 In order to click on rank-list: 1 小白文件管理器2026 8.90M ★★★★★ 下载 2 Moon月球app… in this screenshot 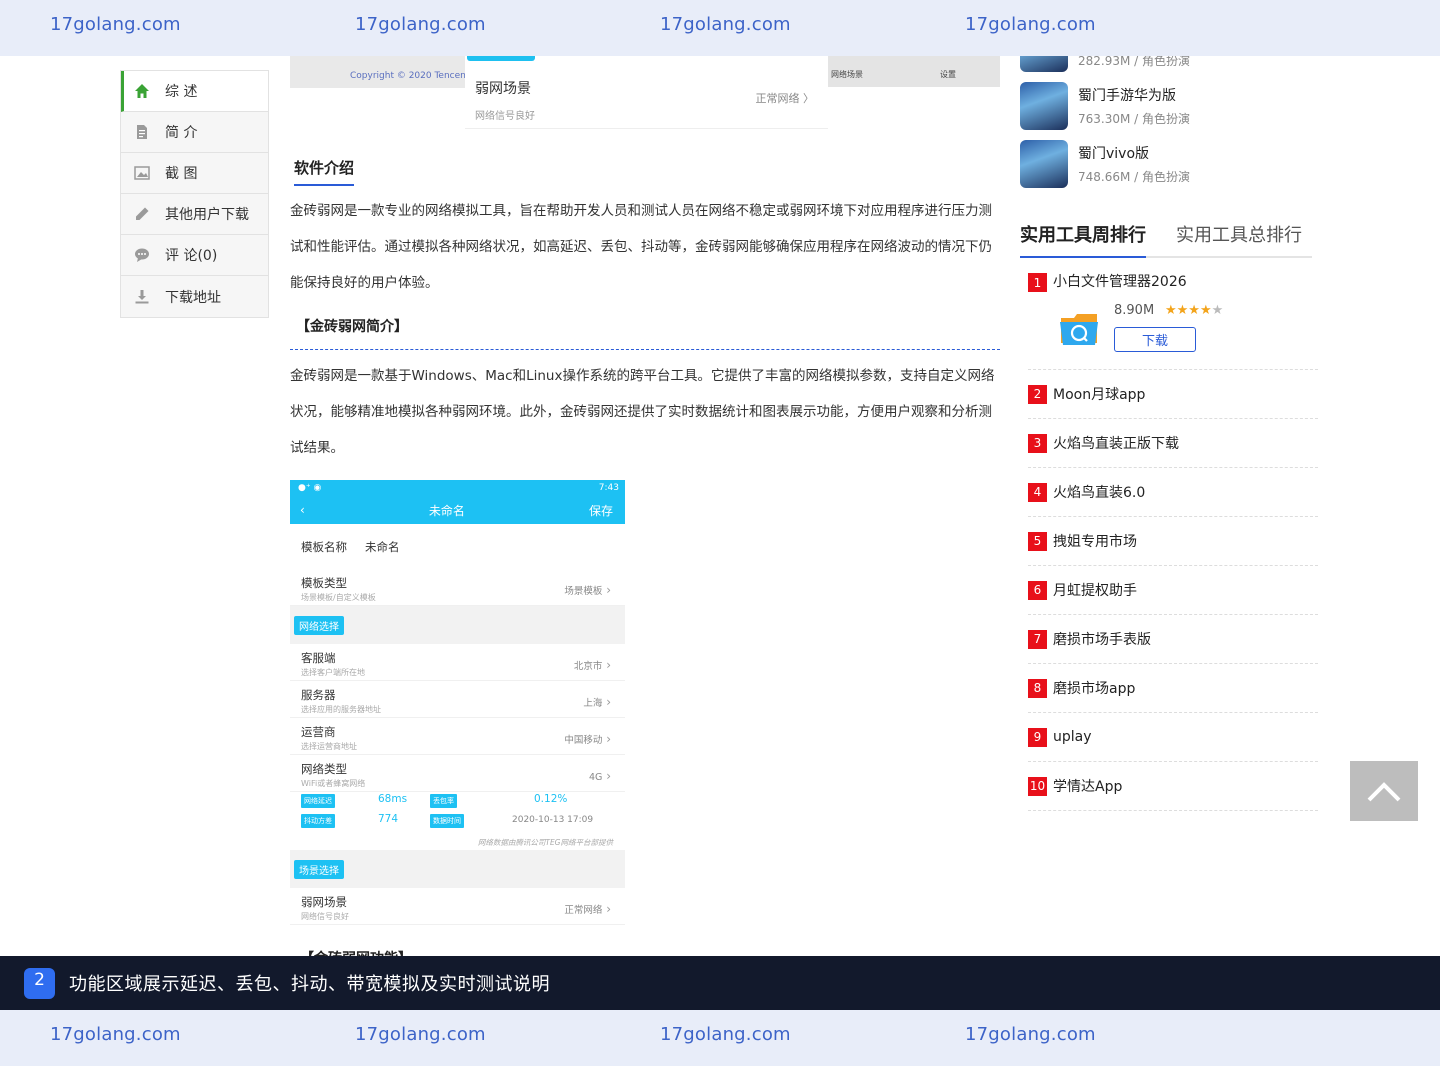, I will do `click(1173, 541)`.